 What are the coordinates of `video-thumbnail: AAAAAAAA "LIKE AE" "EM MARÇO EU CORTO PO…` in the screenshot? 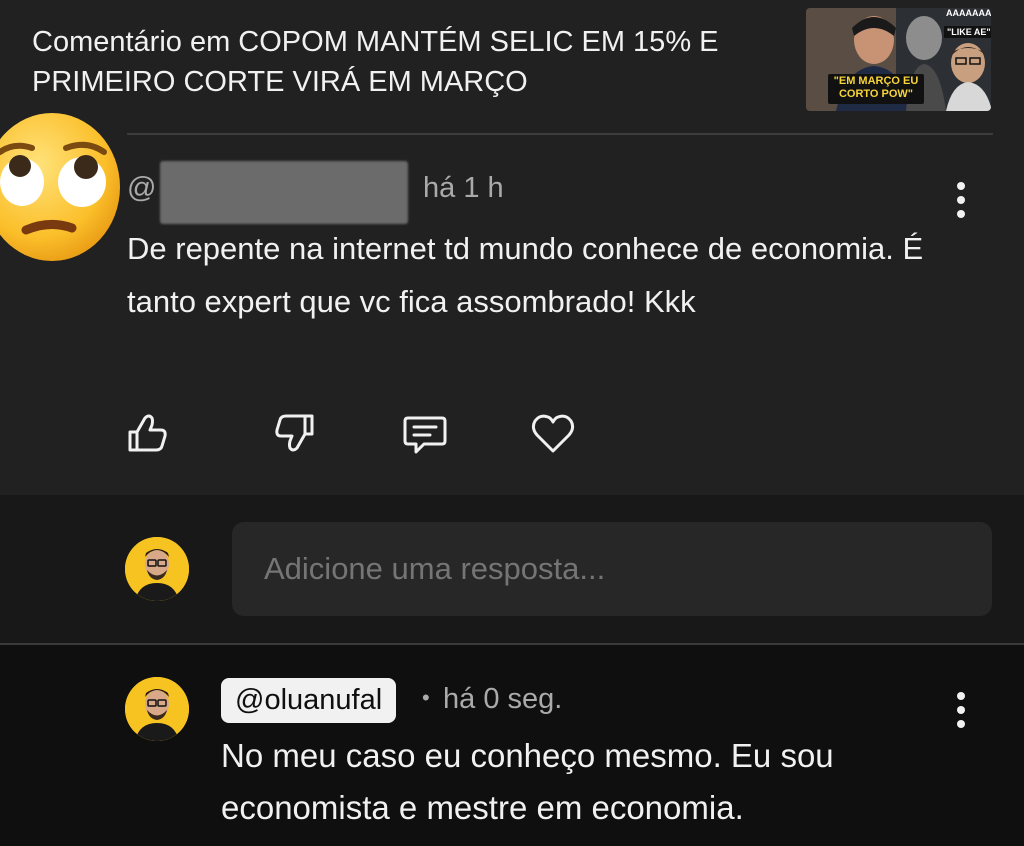 It's located at (898, 59).